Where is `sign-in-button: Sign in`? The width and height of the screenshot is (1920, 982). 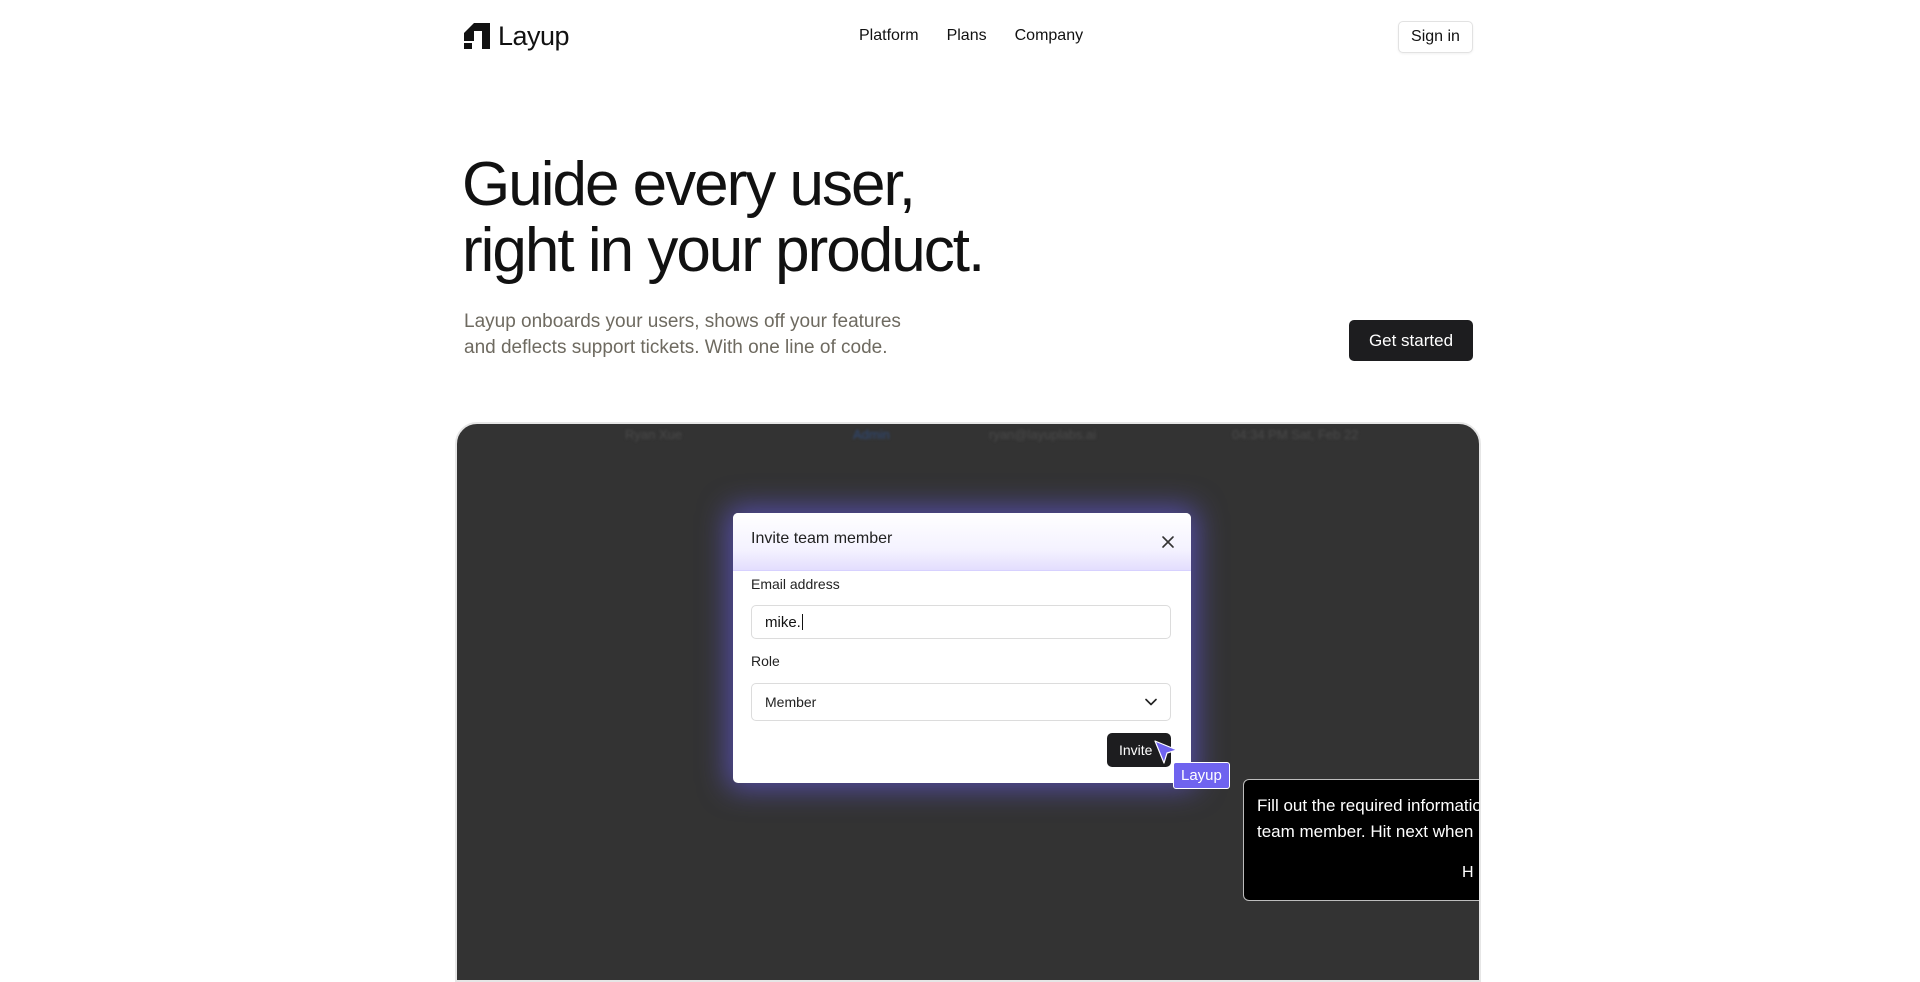
sign-in-button: Sign in is located at coordinates (1435, 37).